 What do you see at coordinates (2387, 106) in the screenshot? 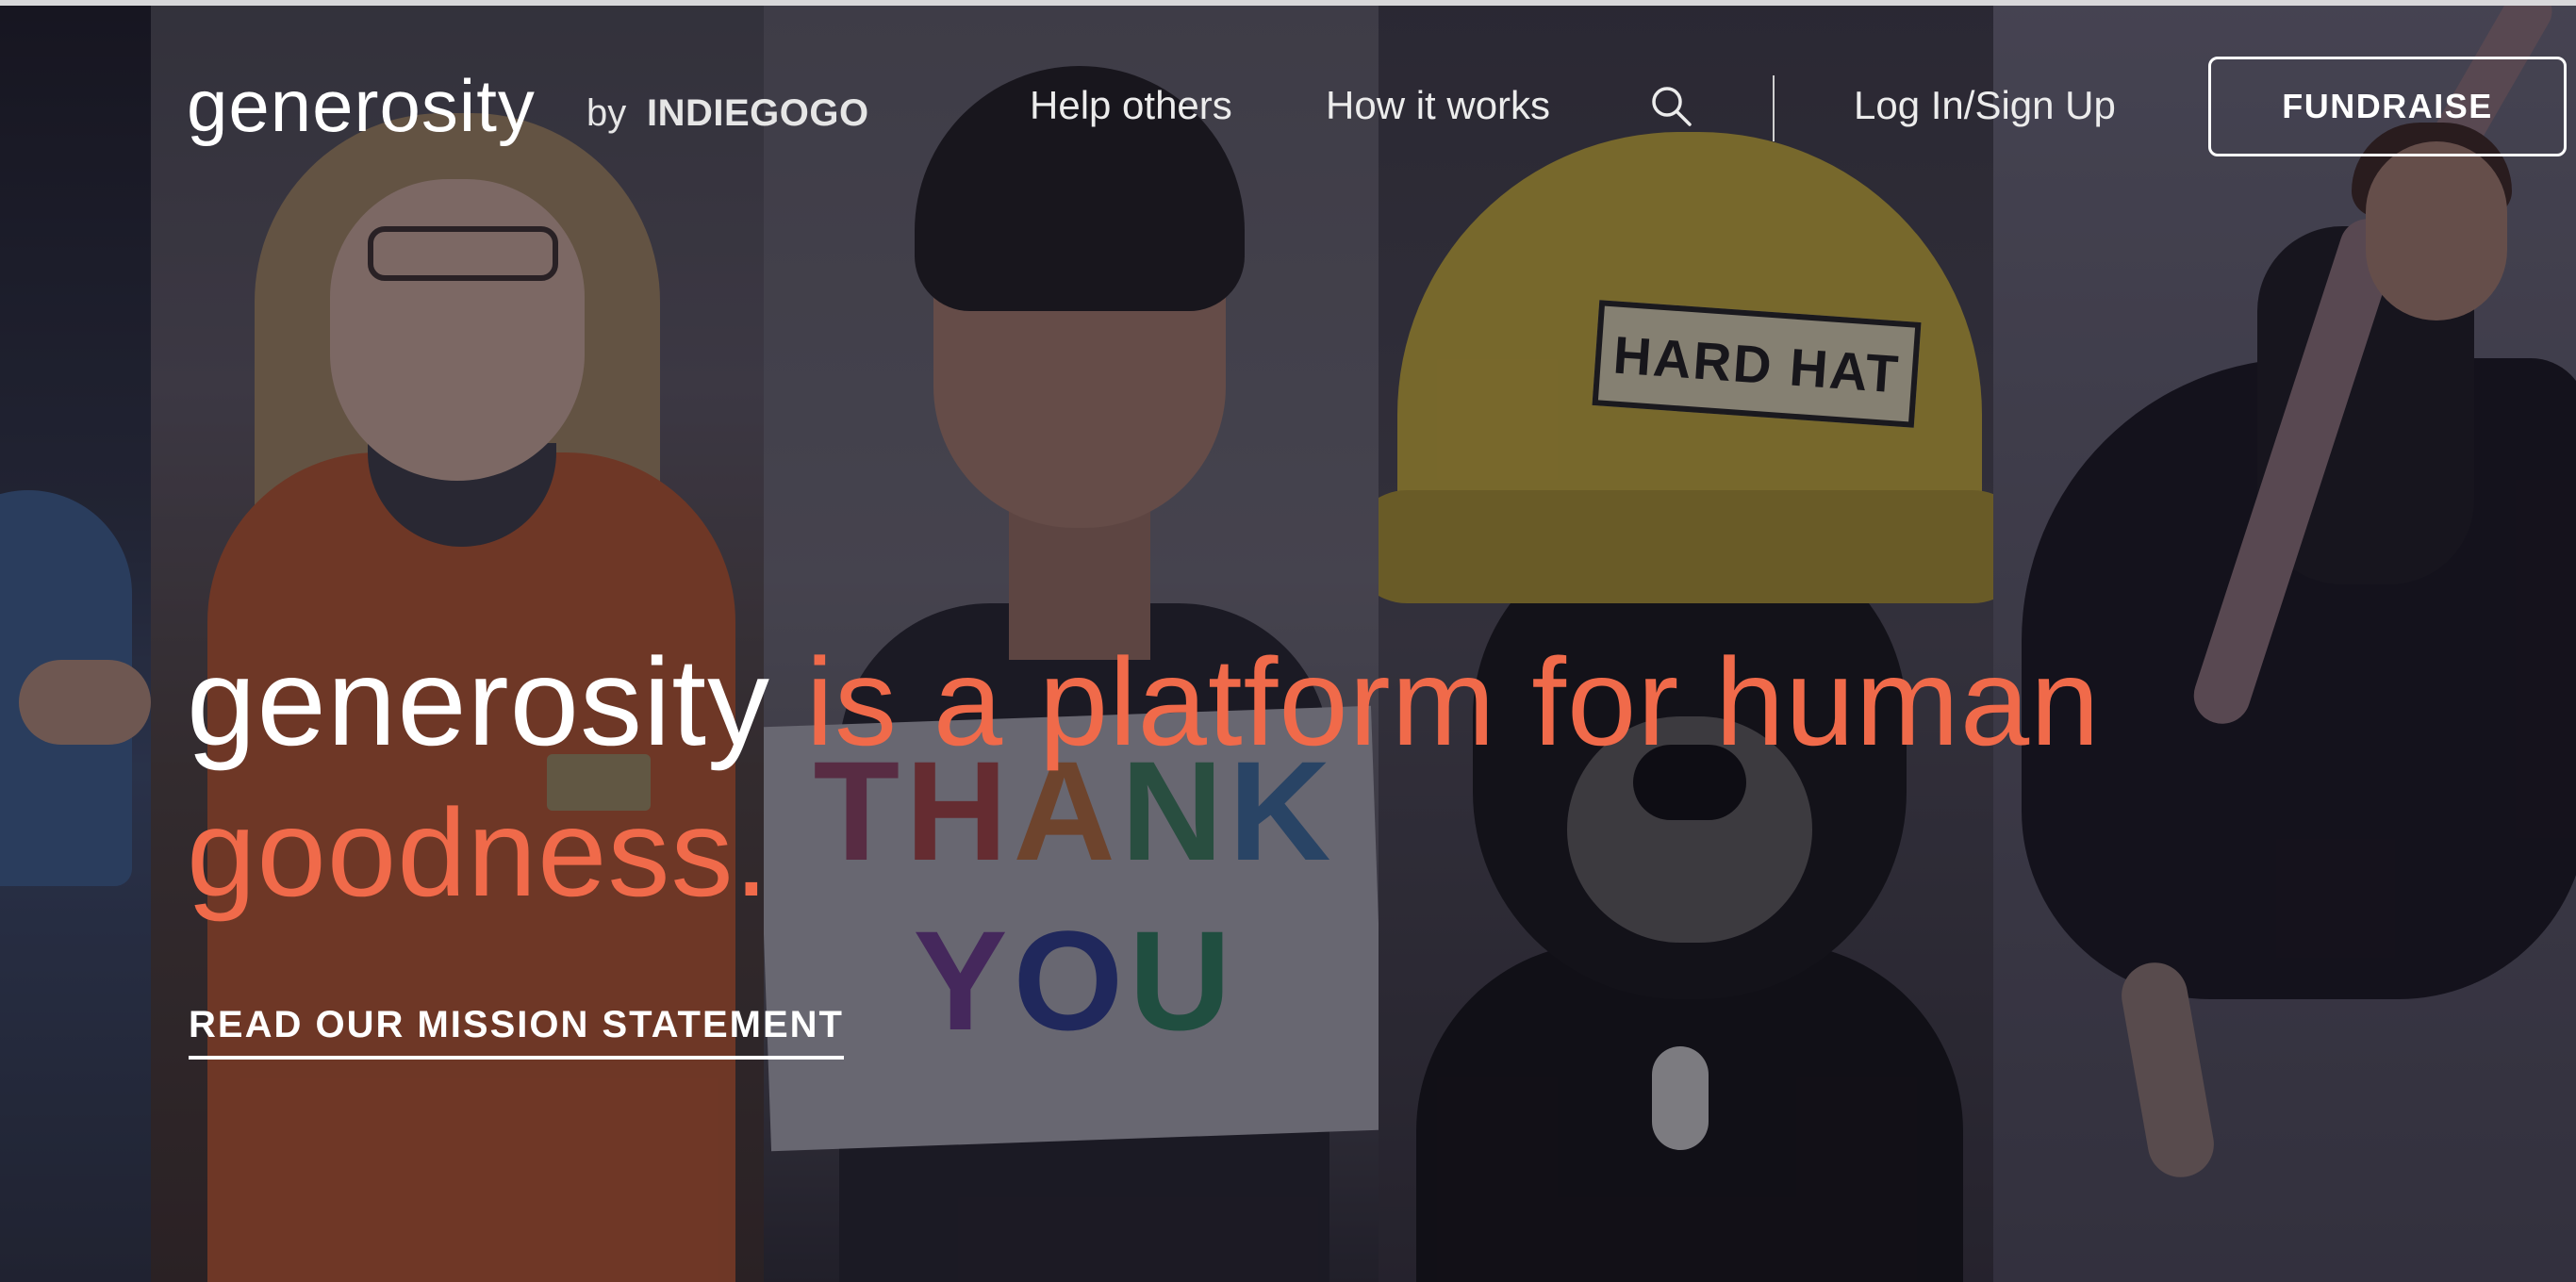
I see `fundraise-button: FUNDRAISE` at bounding box center [2387, 106].